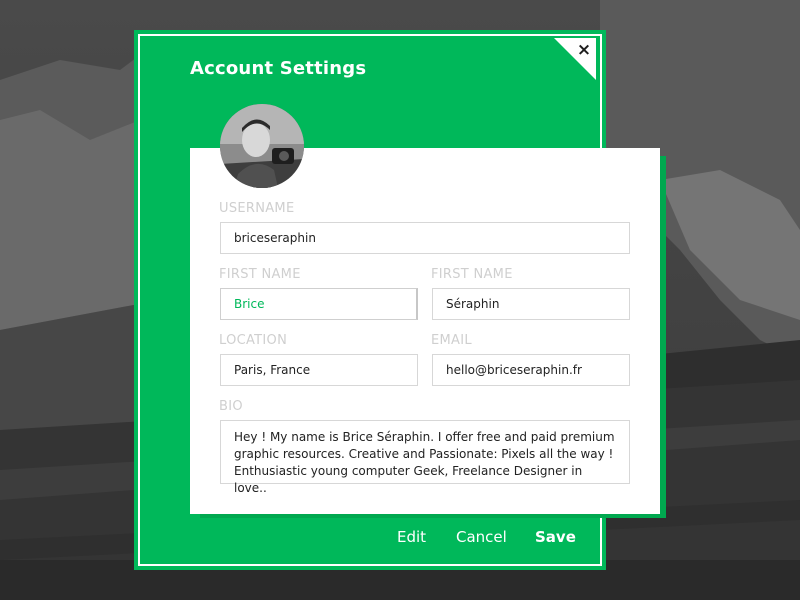 Image resolution: width=800 pixels, height=600 pixels. I want to click on location-label: LOCATION, so click(253, 340).